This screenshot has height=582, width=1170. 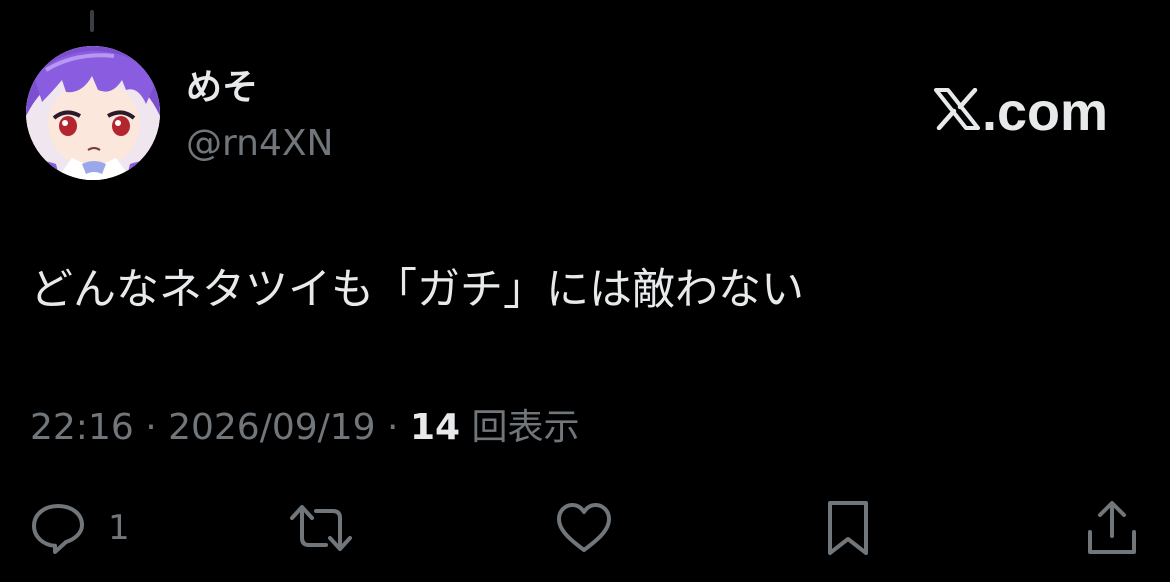 I want to click on avatar-image, so click(x=93, y=113).